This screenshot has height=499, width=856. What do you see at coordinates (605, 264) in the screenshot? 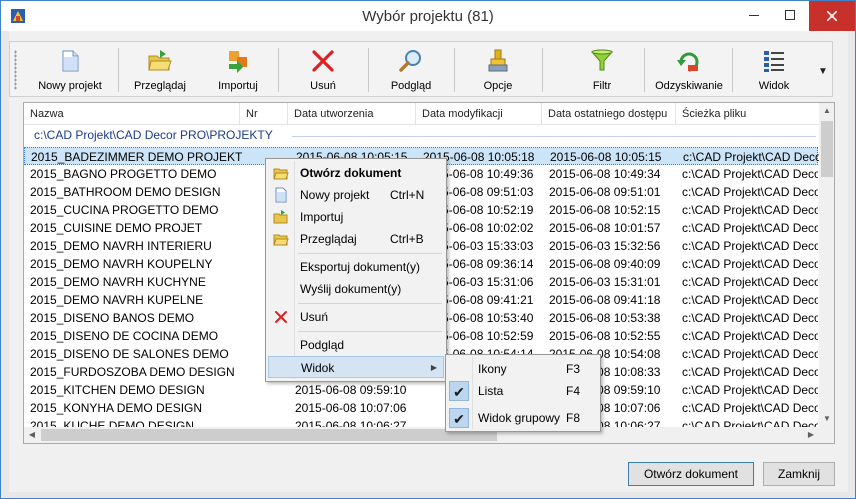
I see `cell-accessed: 2015-06-08 09:40:09` at bounding box center [605, 264].